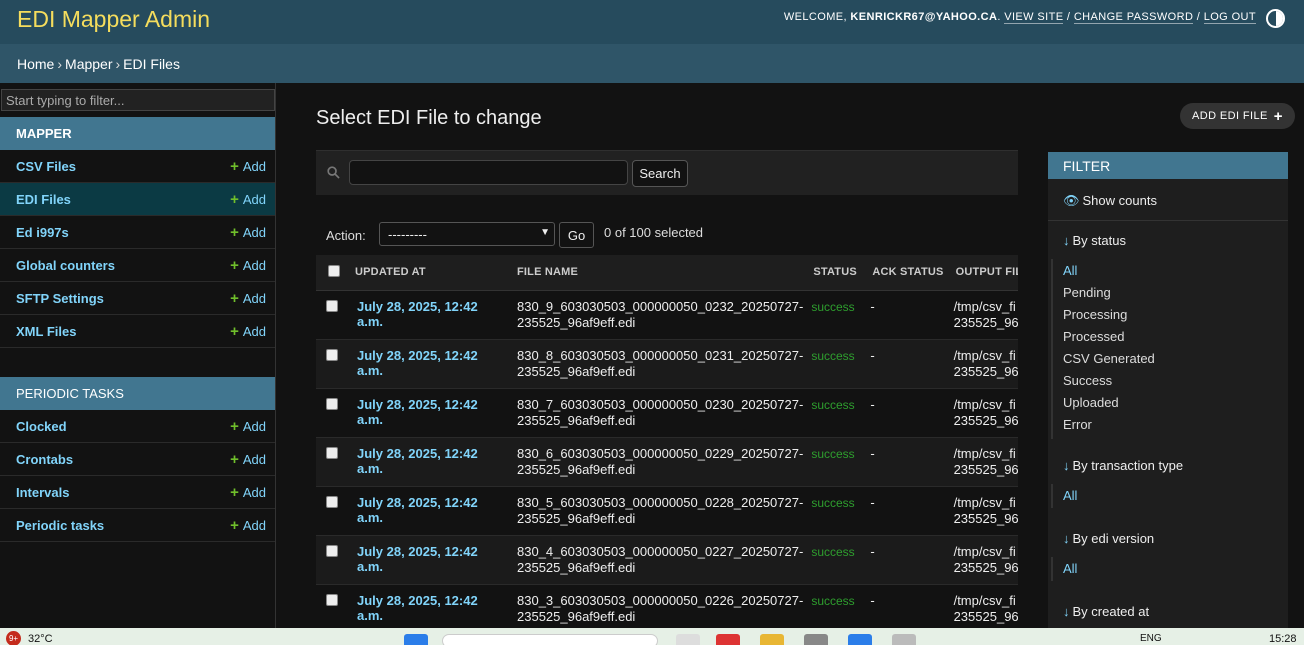 Image resolution: width=1304 pixels, height=645 pixels. What do you see at coordinates (467, 234) in the screenshot?
I see `action-select: --------- ▼` at bounding box center [467, 234].